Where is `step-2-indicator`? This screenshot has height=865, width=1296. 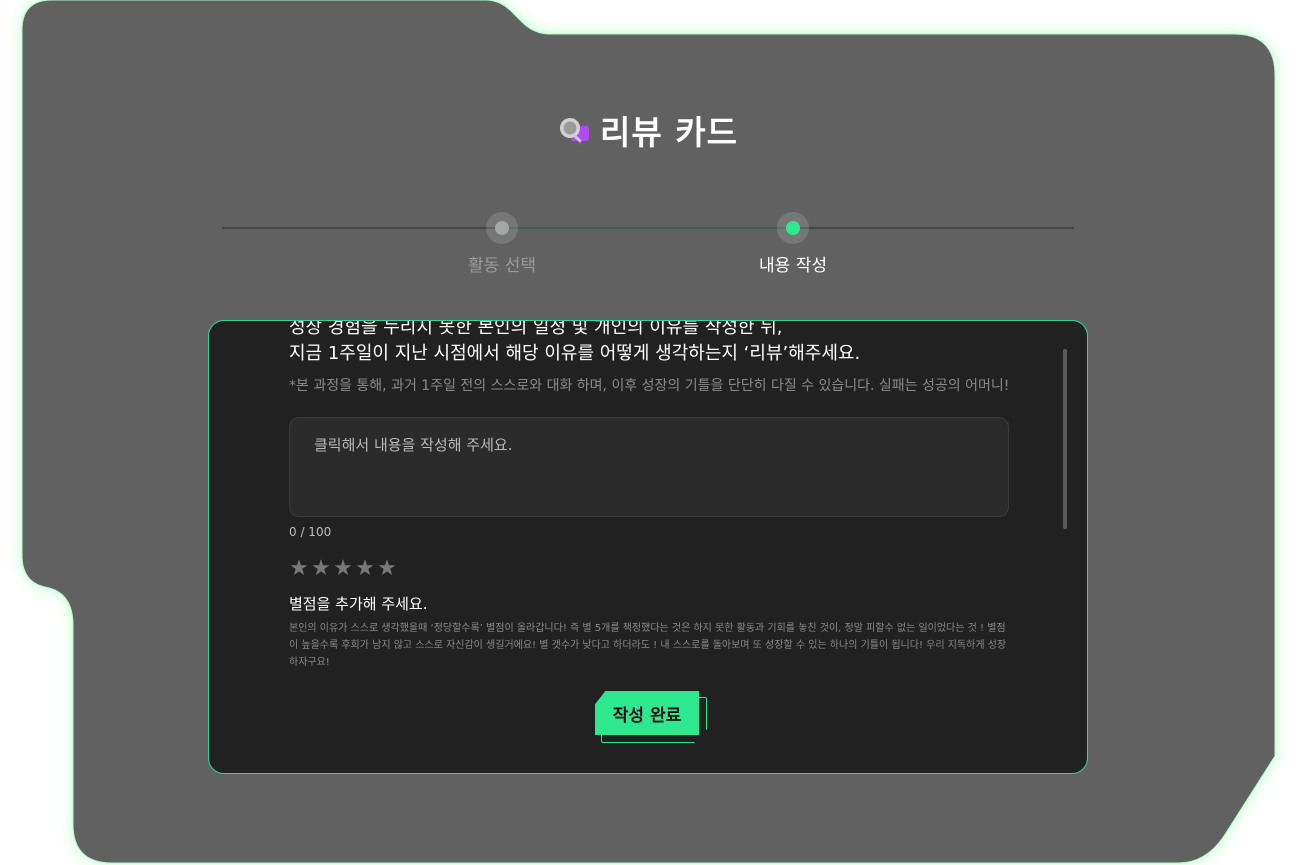
step-2-indicator is located at coordinates (793, 228).